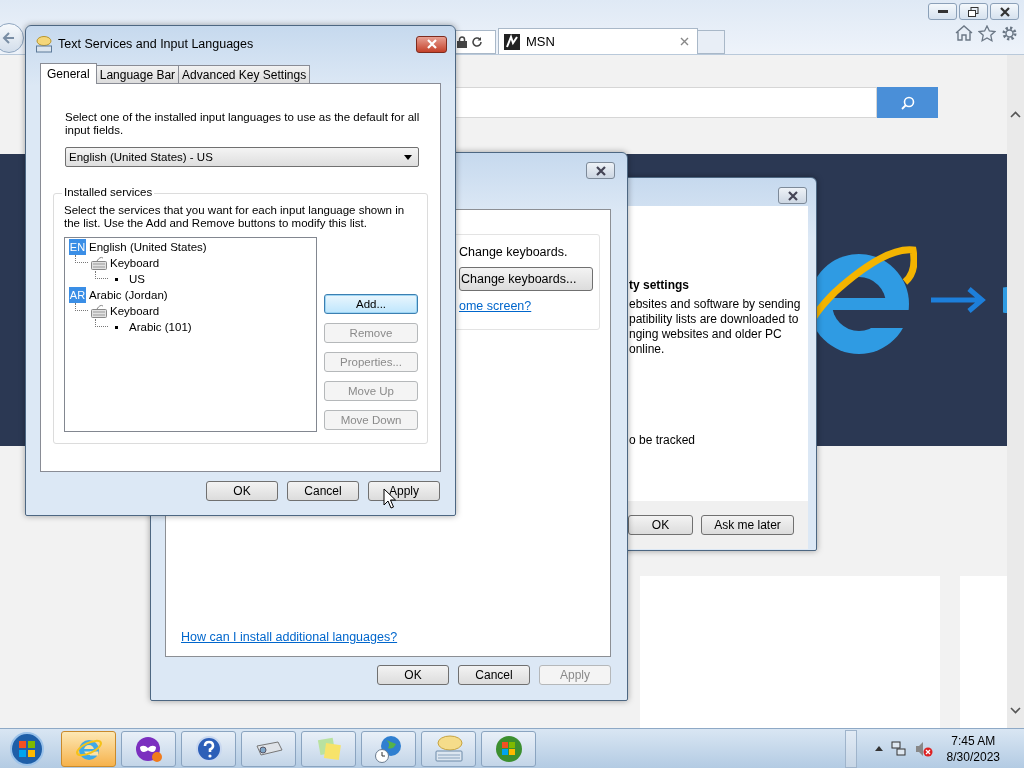 The image size is (1024, 768). Describe the element at coordinates (9, 38) in the screenshot. I see `back-arrow-icon` at that location.